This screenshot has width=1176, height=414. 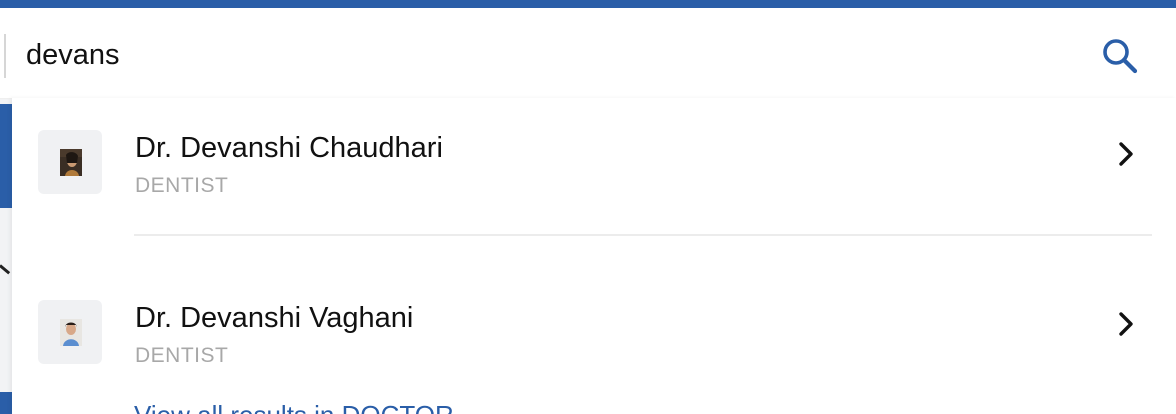 What do you see at coordinates (274, 318) in the screenshot?
I see `doctor-name: Dr. Devanshi Vaghani` at bounding box center [274, 318].